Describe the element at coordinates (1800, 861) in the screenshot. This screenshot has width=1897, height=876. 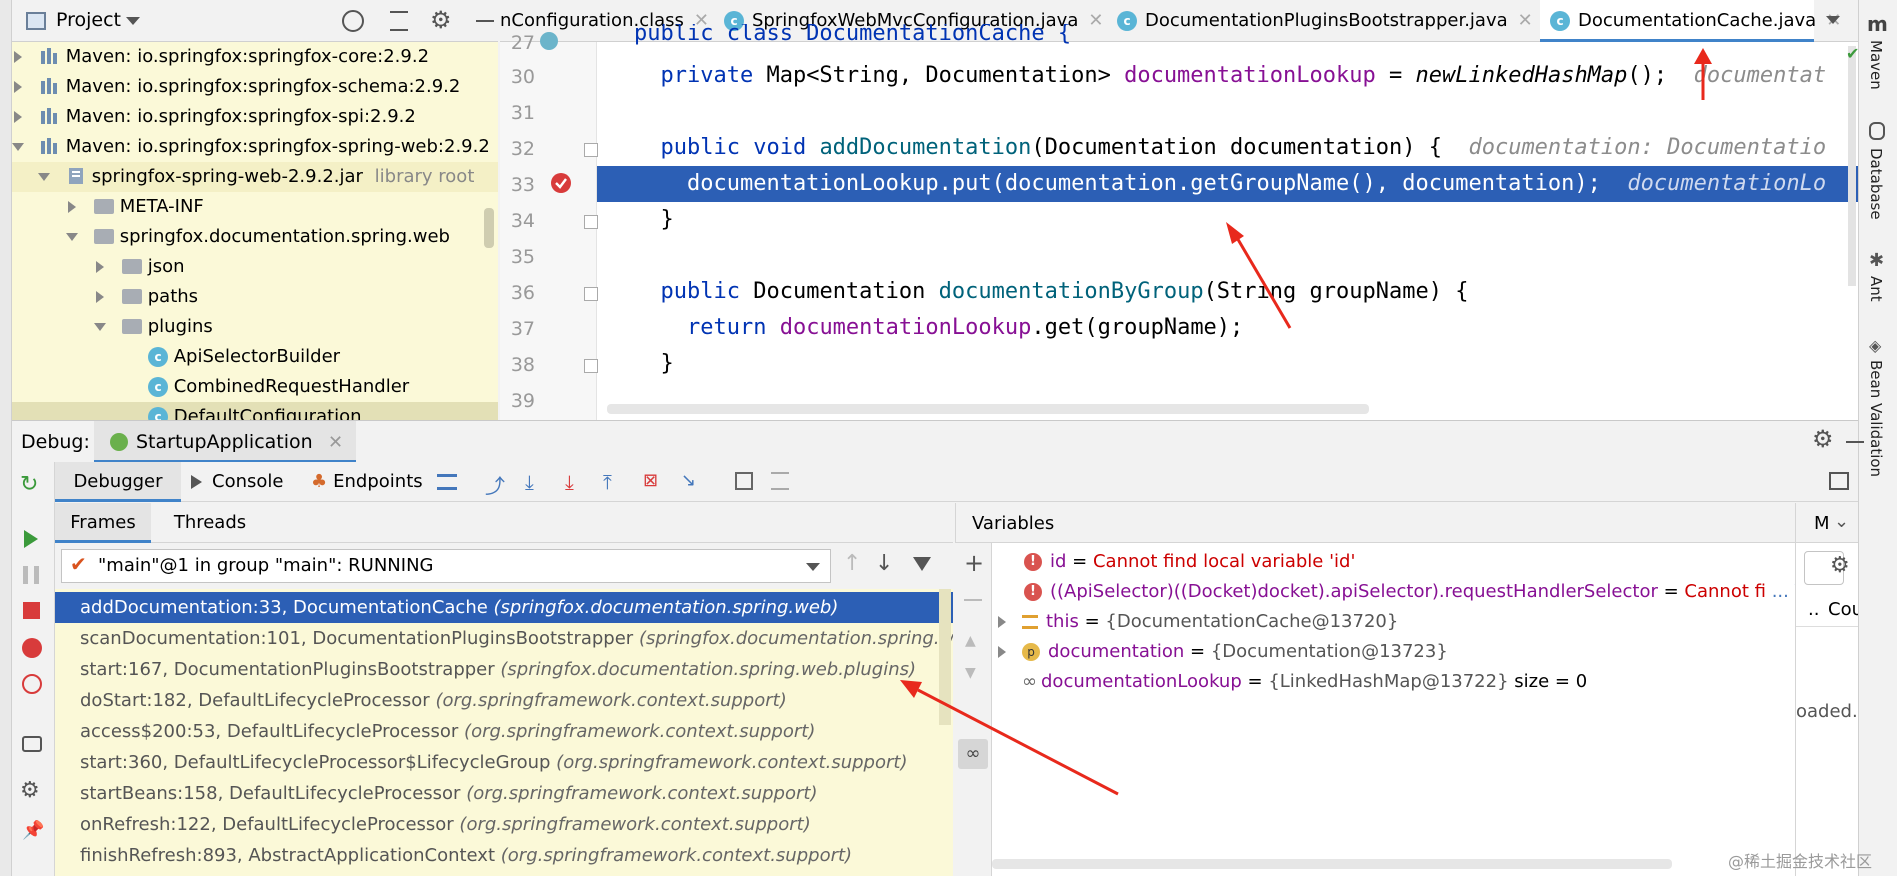
I see `watermark: @稀土掘金技术社区` at that location.